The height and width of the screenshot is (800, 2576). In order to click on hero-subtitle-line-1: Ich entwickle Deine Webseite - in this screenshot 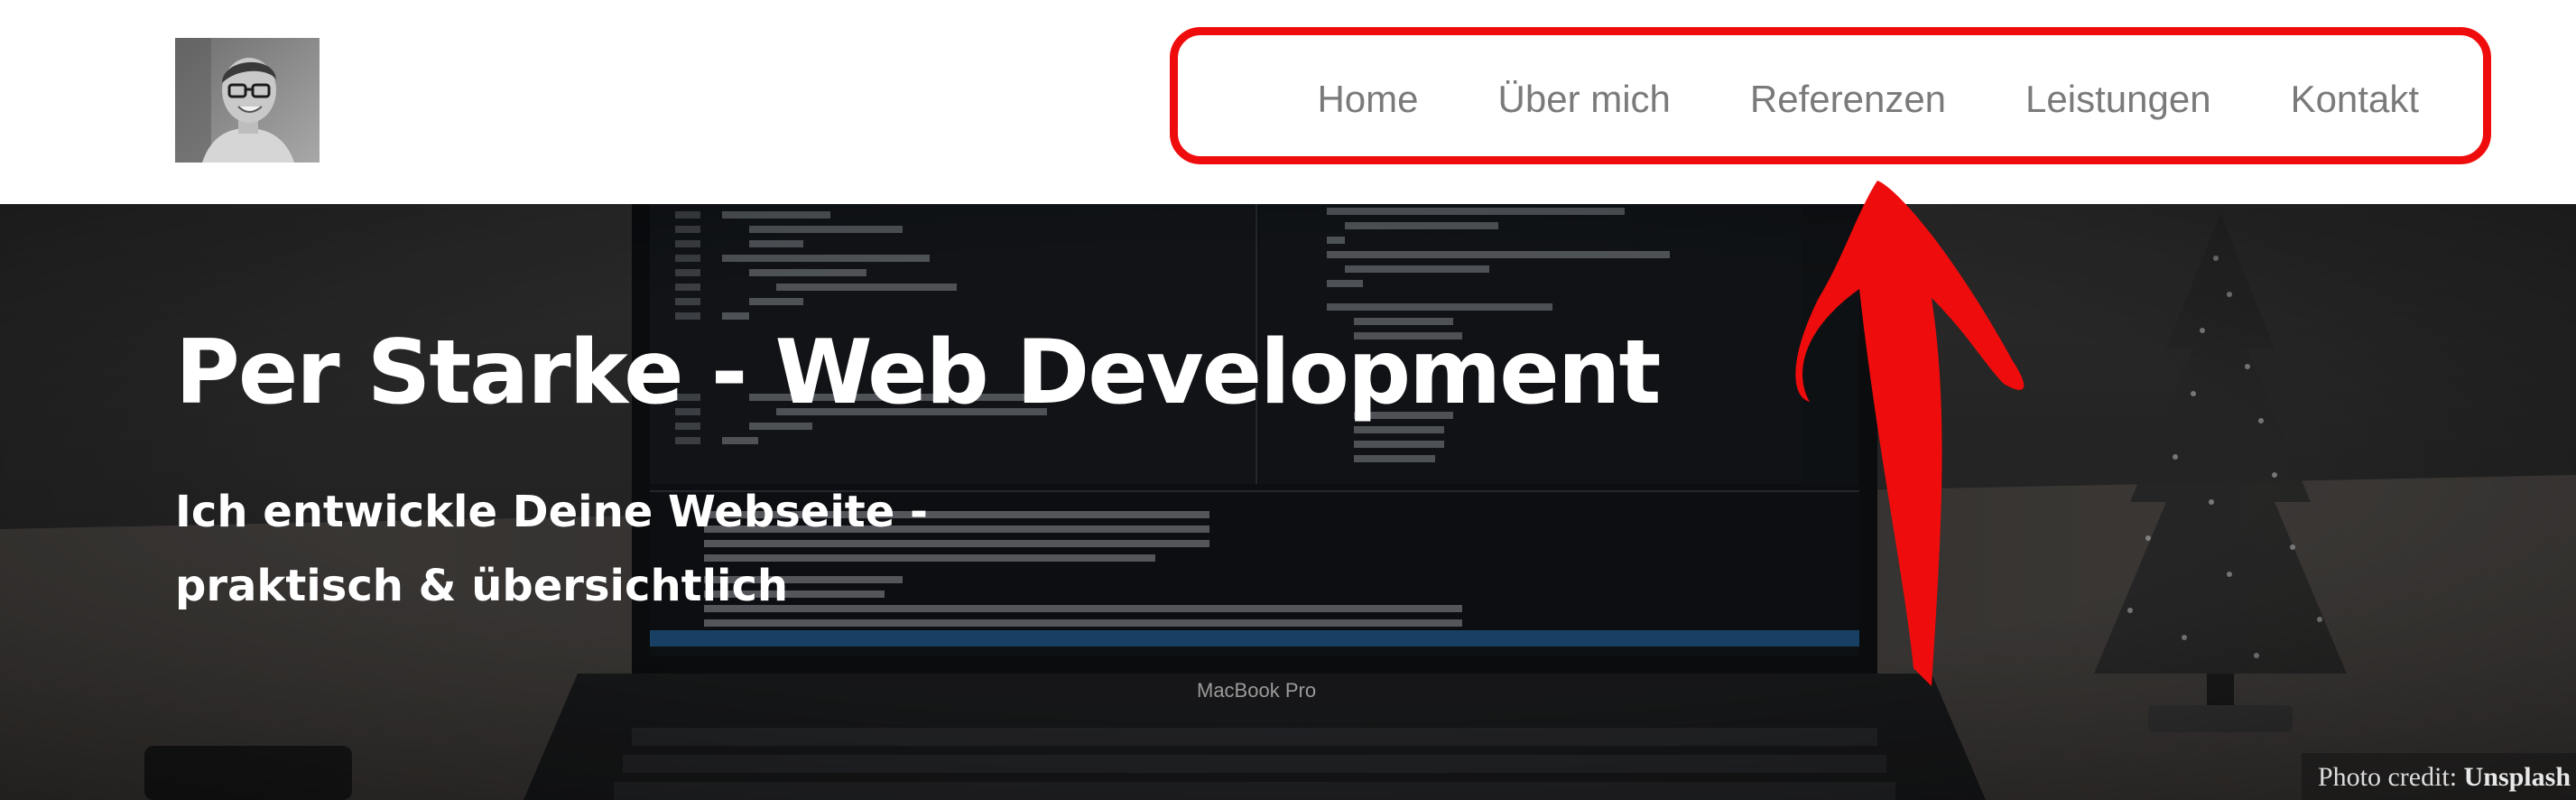, I will do `click(551, 512)`.